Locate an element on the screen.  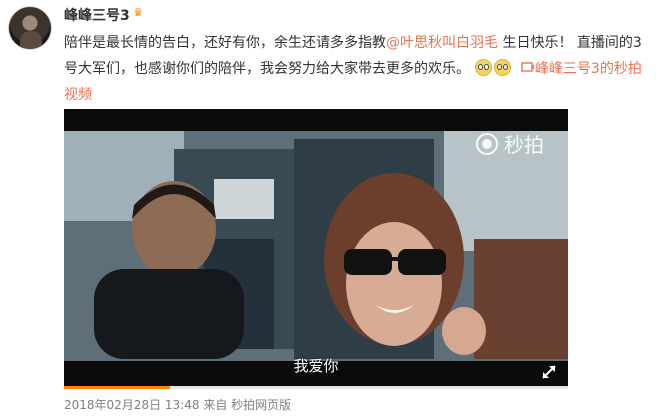
crown-icon: ♛ is located at coordinates (138, 12).